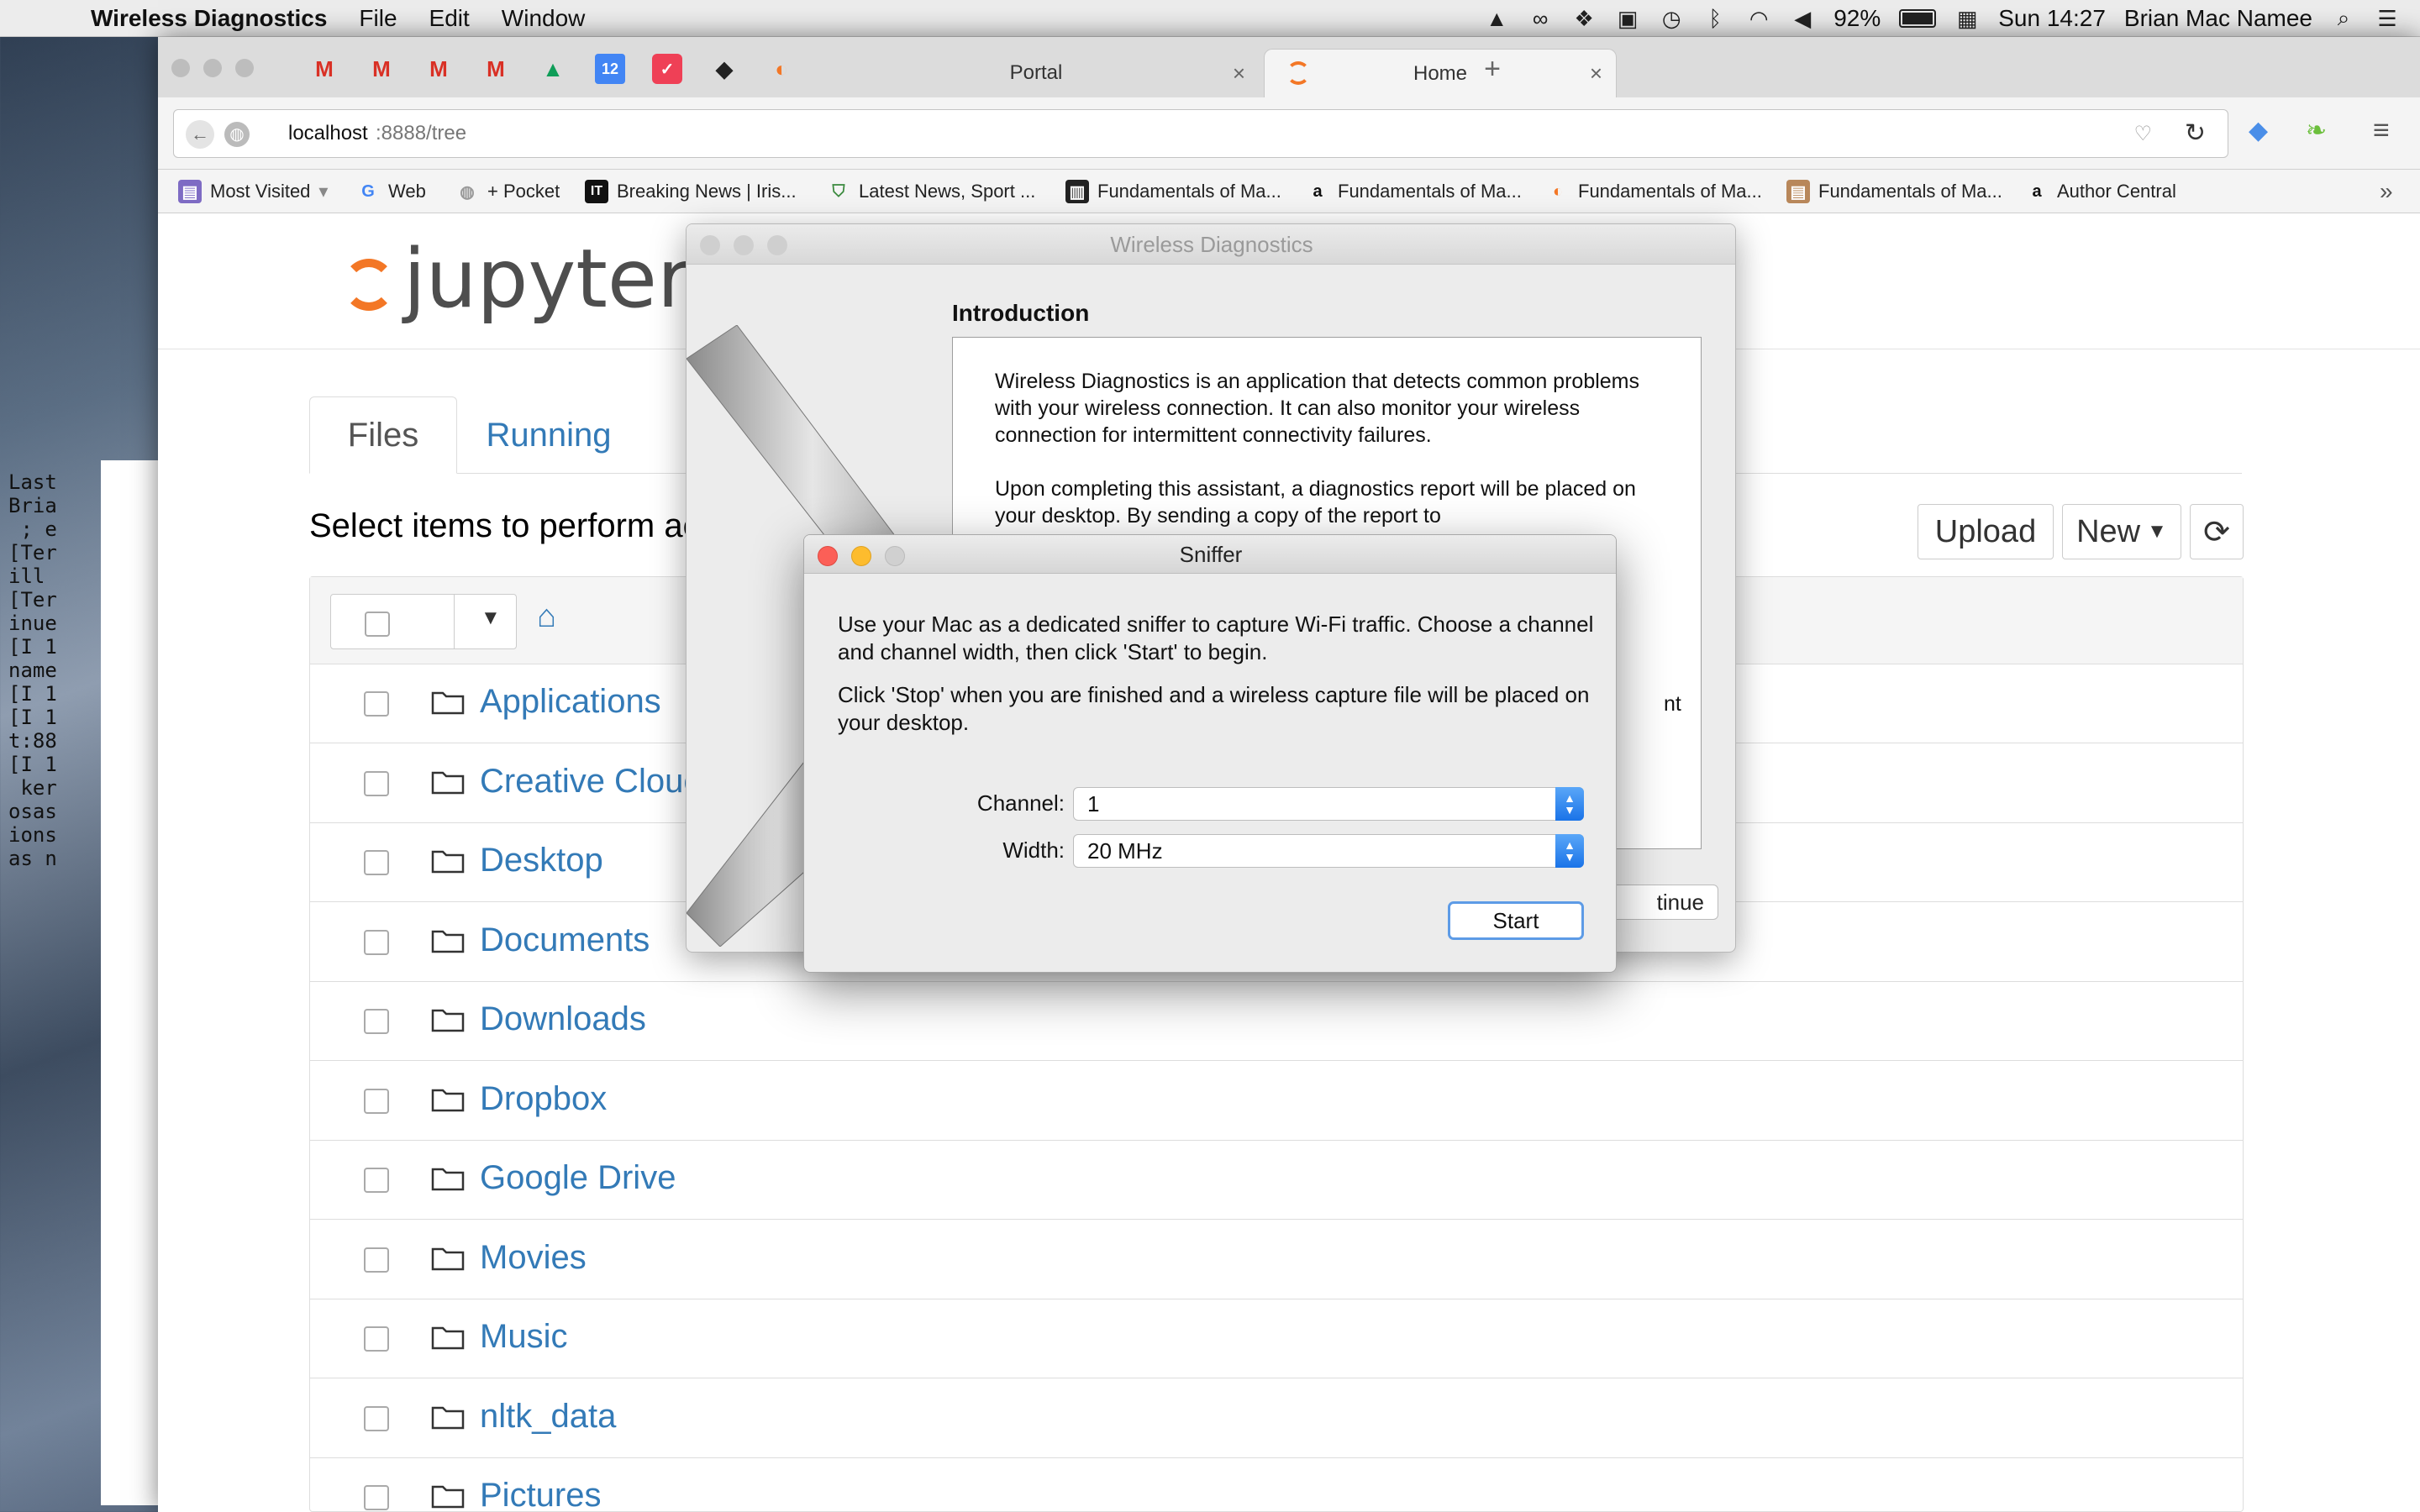 The width and height of the screenshot is (2420, 1512). What do you see at coordinates (541, 1494) in the screenshot?
I see `file-name-link: Pictures` at bounding box center [541, 1494].